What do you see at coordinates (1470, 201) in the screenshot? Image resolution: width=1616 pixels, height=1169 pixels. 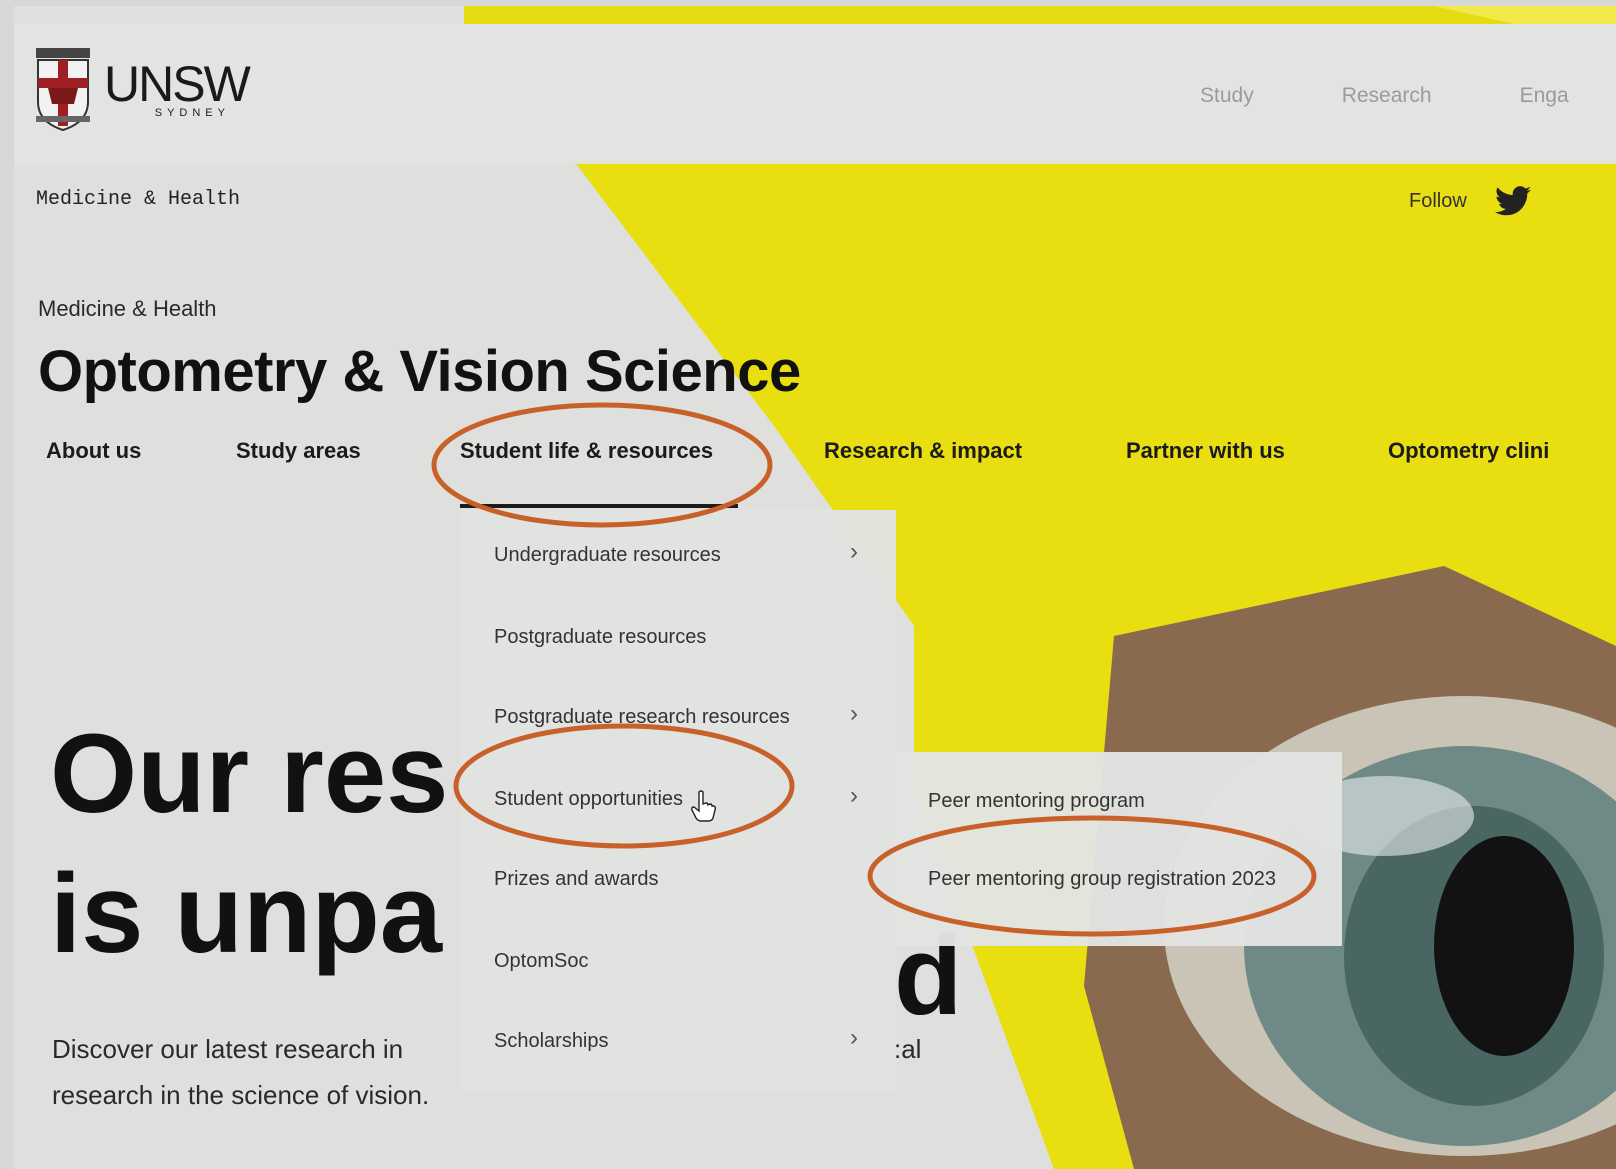 I see `follow-bar: Follow` at bounding box center [1470, 201].